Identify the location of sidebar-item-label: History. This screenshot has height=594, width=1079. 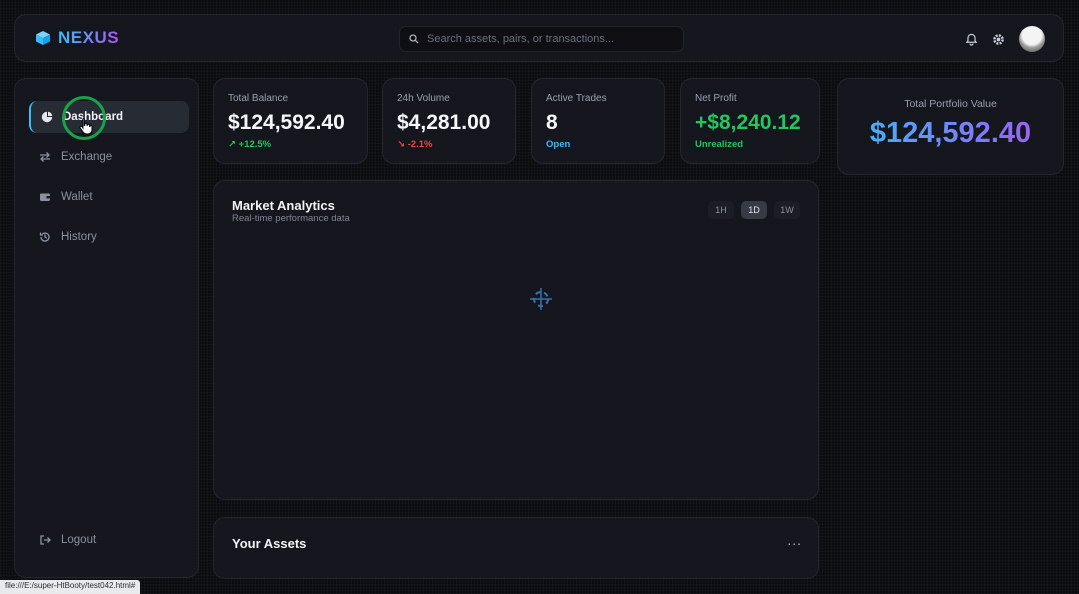
(79, 237).